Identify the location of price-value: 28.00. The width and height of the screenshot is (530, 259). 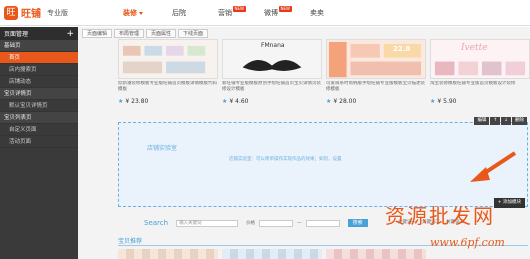
(348, 101).